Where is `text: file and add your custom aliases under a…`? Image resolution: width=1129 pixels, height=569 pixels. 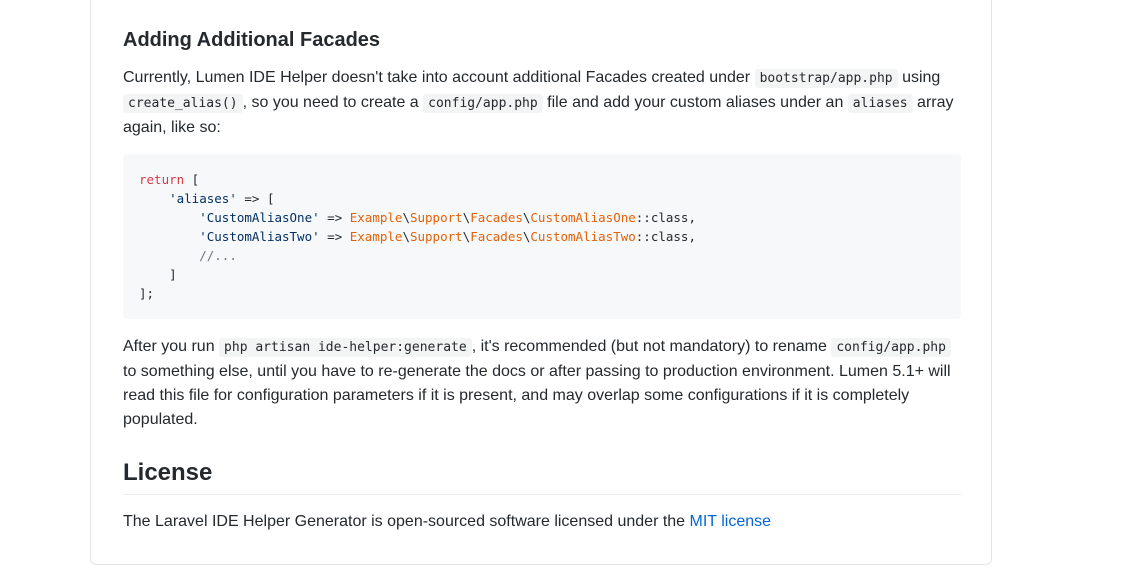 text: file and add your custom aliases under a… is located at coordinates (695, 102).